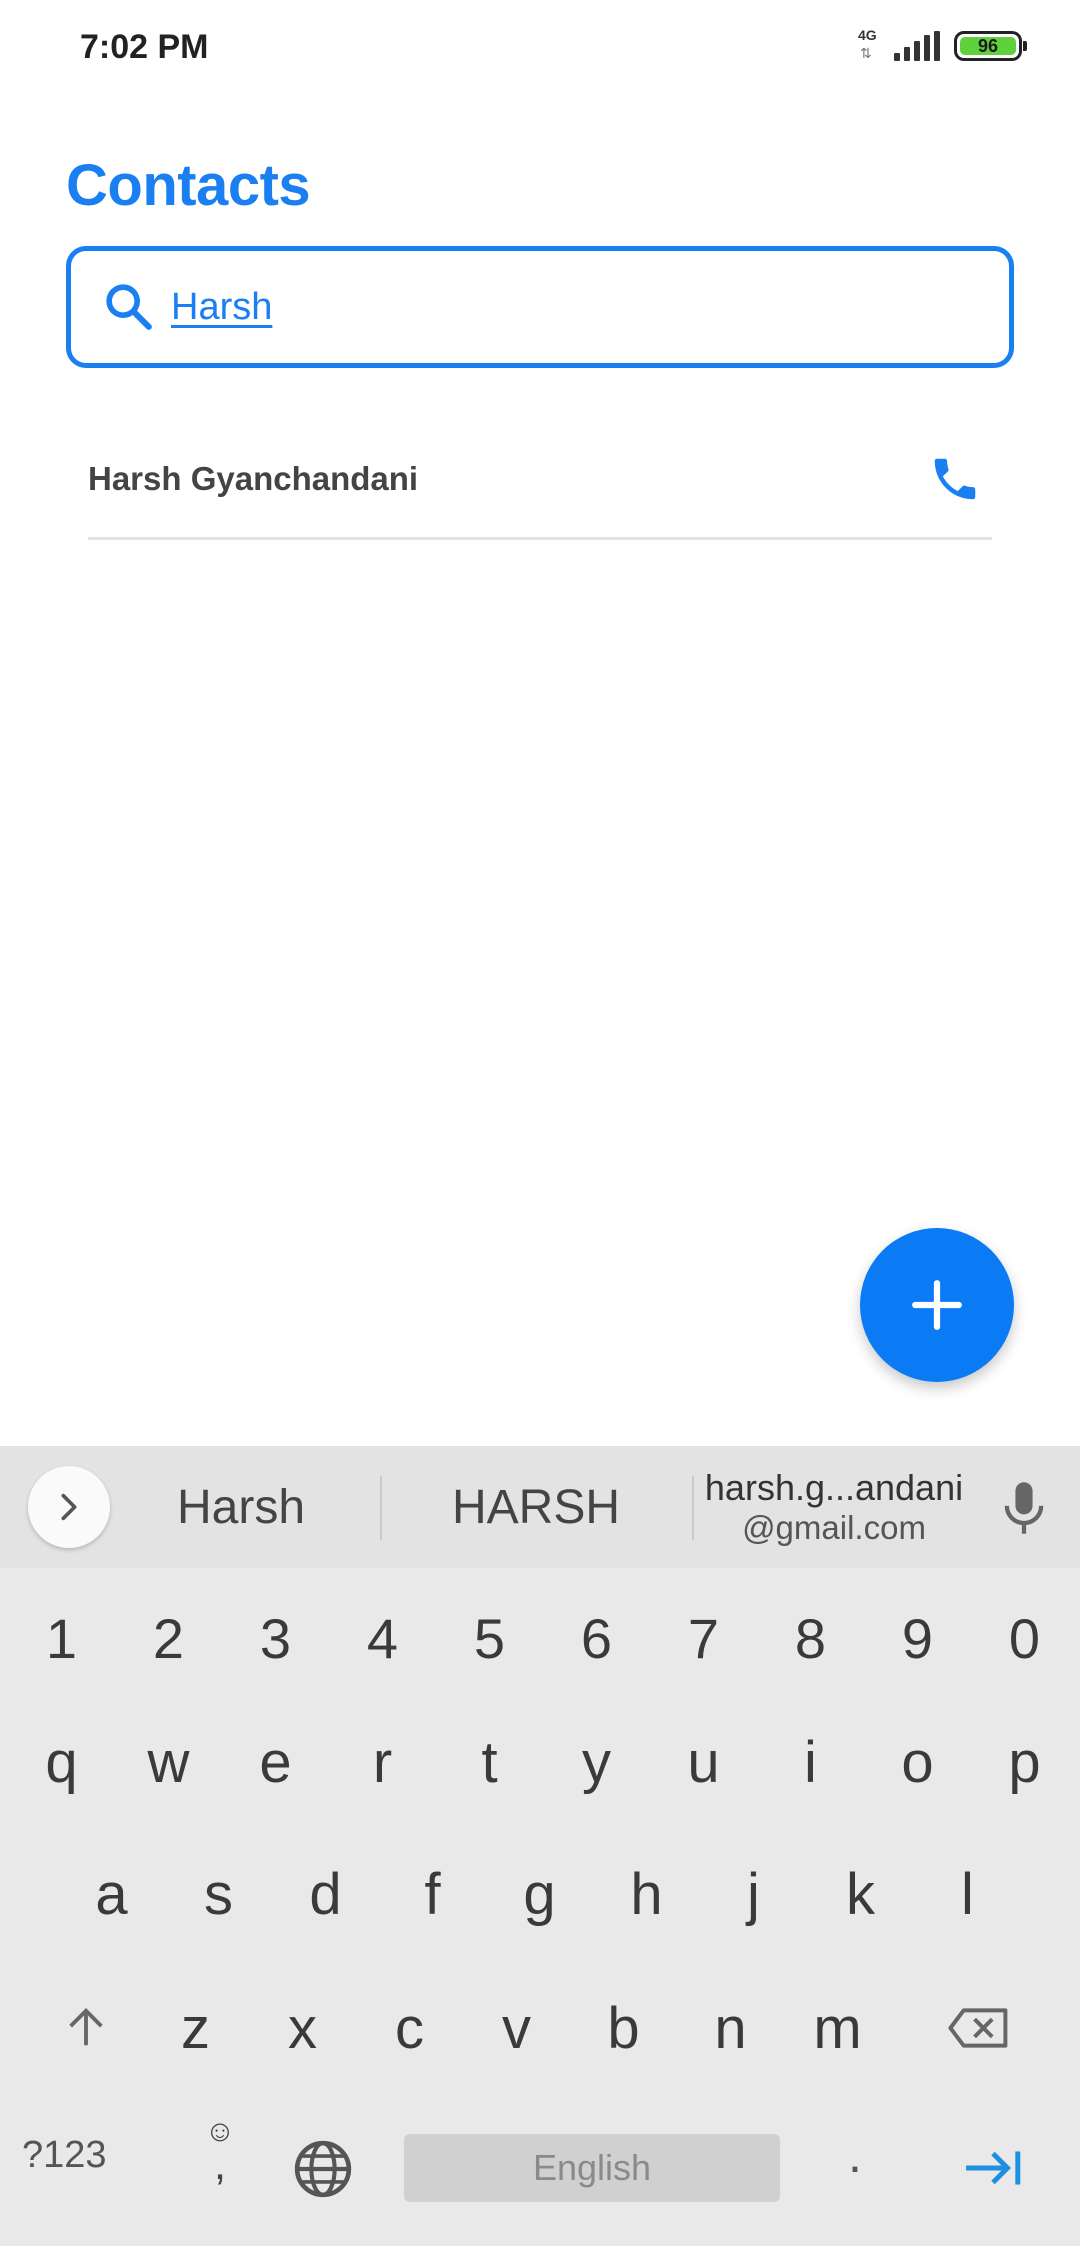 The width and height of the screenshot is (1080, 2246). What do you see at coordinates (1024, 1762) in the screenshot?
I see `key-p: p` at bounding box center [1024, 1762].